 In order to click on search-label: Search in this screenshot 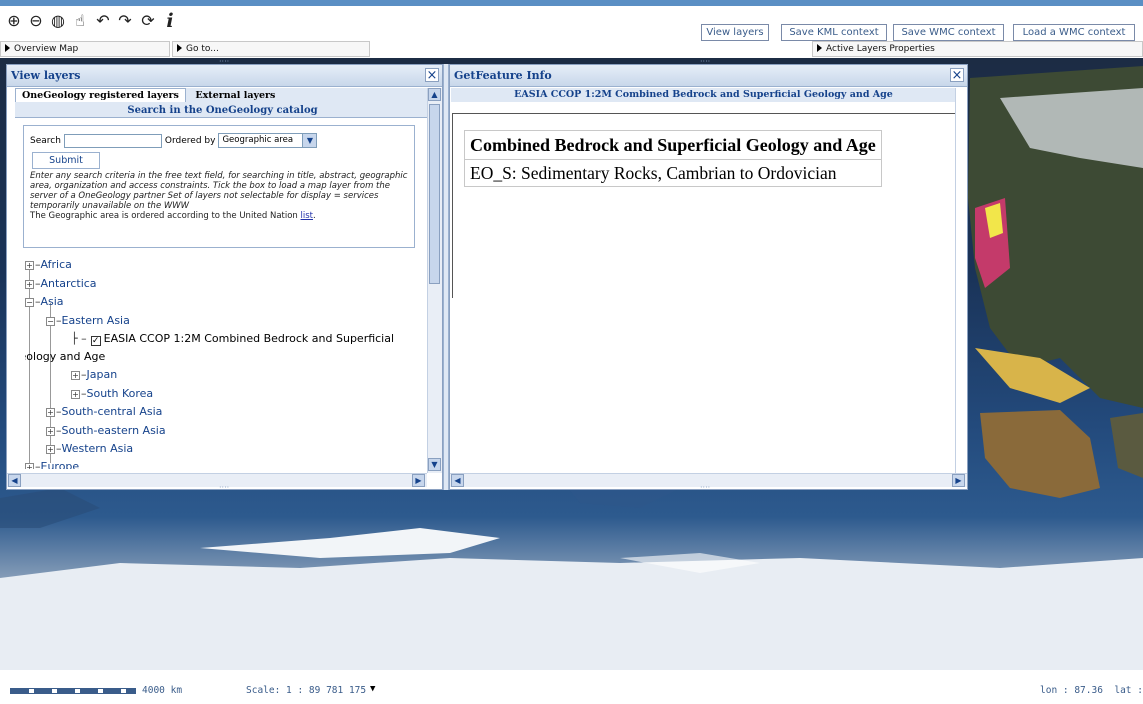, I will do `click(45, 141)`.